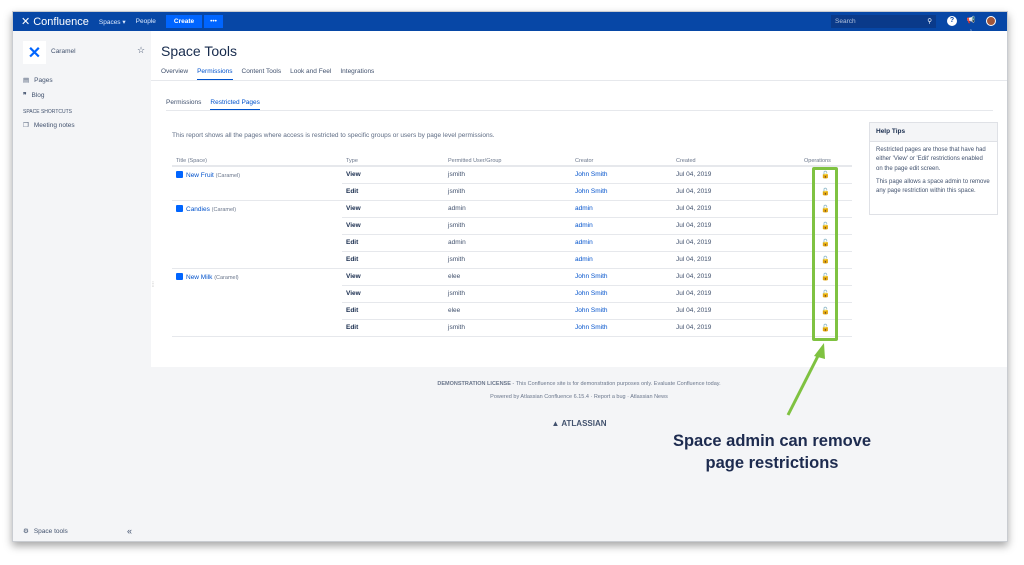 The height and width of the screenshot is (565, 1024). Describe the element at coordinates (772, 463) in the screenshot. I see `annotation-line: page restrictions` at that location.